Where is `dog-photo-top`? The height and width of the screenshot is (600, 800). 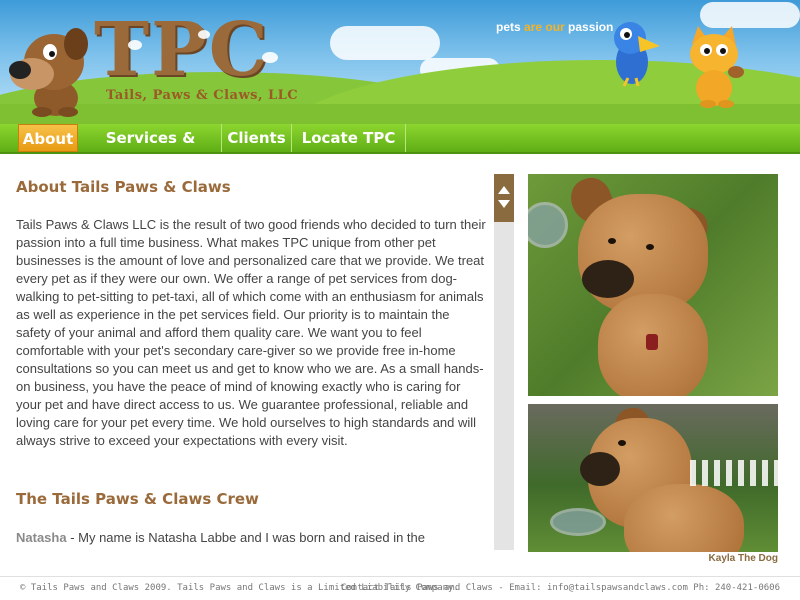
dog-photo-top is located at coordinates (653, 285).